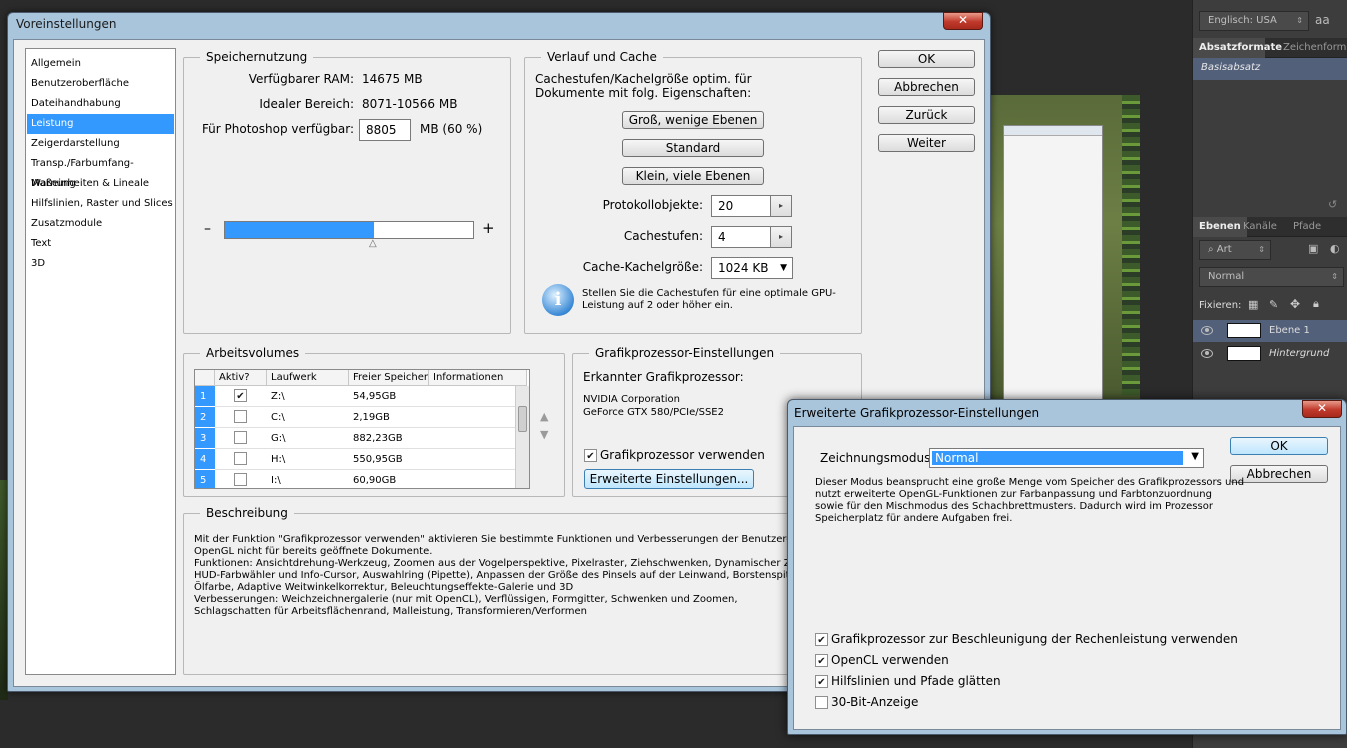 This screenshot has width=1347, height=748. Describe the element at coordinates (1231, 67) in the screenshot. I see `paragraph-style-name: Basisabsatz` at that location.